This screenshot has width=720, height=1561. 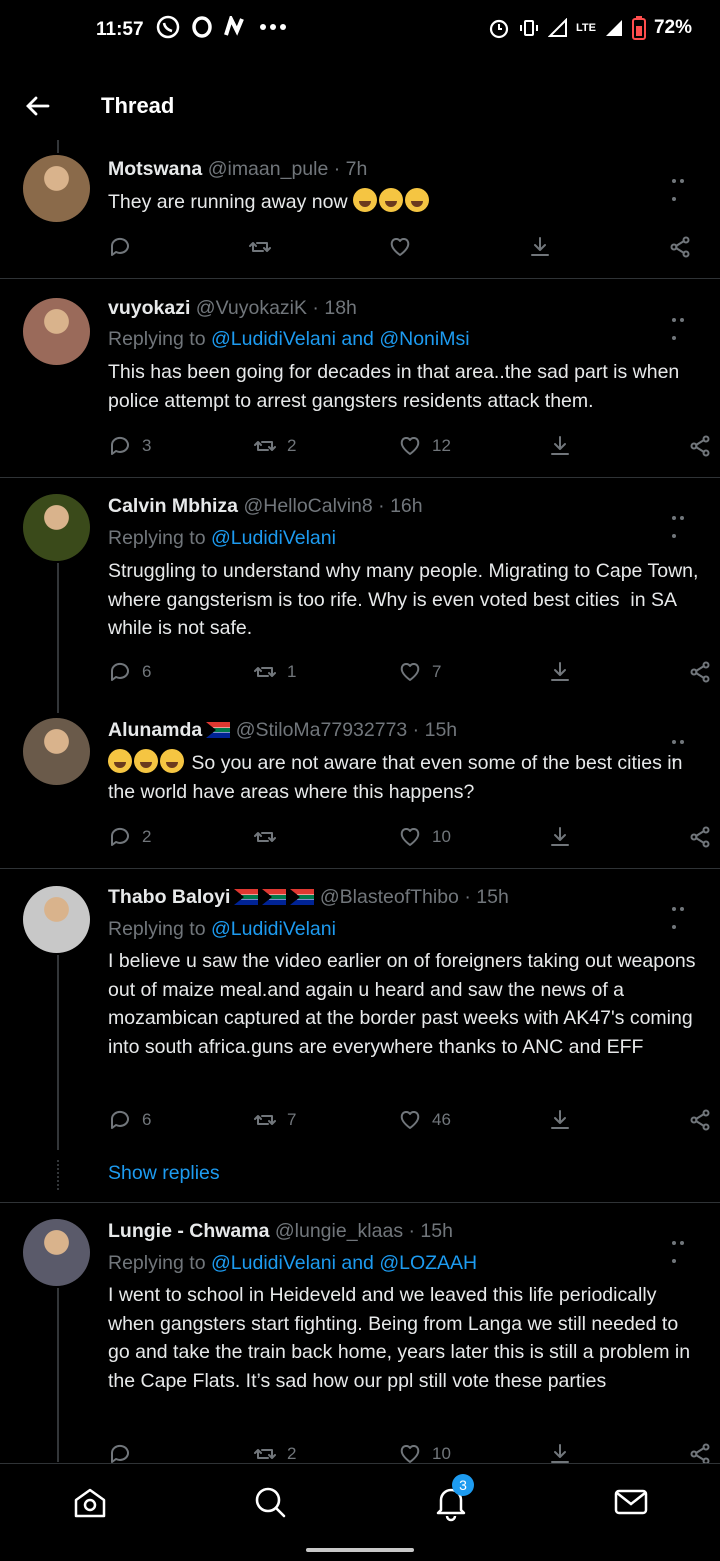 I want to click on reply-button: 3, so click(x=129, y=446).